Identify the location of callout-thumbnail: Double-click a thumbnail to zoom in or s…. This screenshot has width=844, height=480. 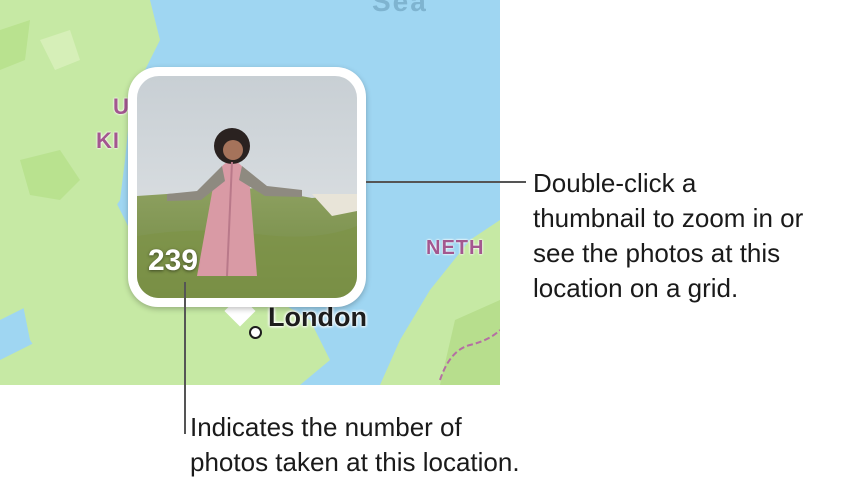
(668, 236).